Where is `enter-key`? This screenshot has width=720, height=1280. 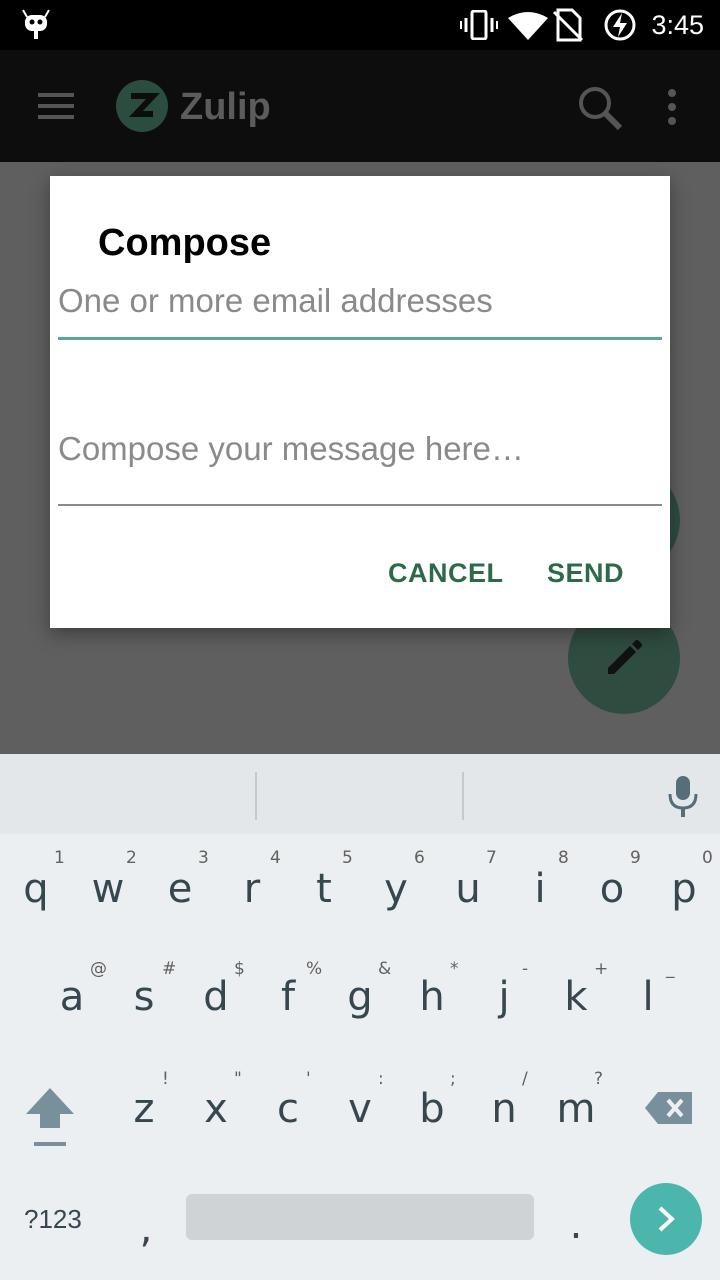 enter-key is located at coordinates (666, 1219).